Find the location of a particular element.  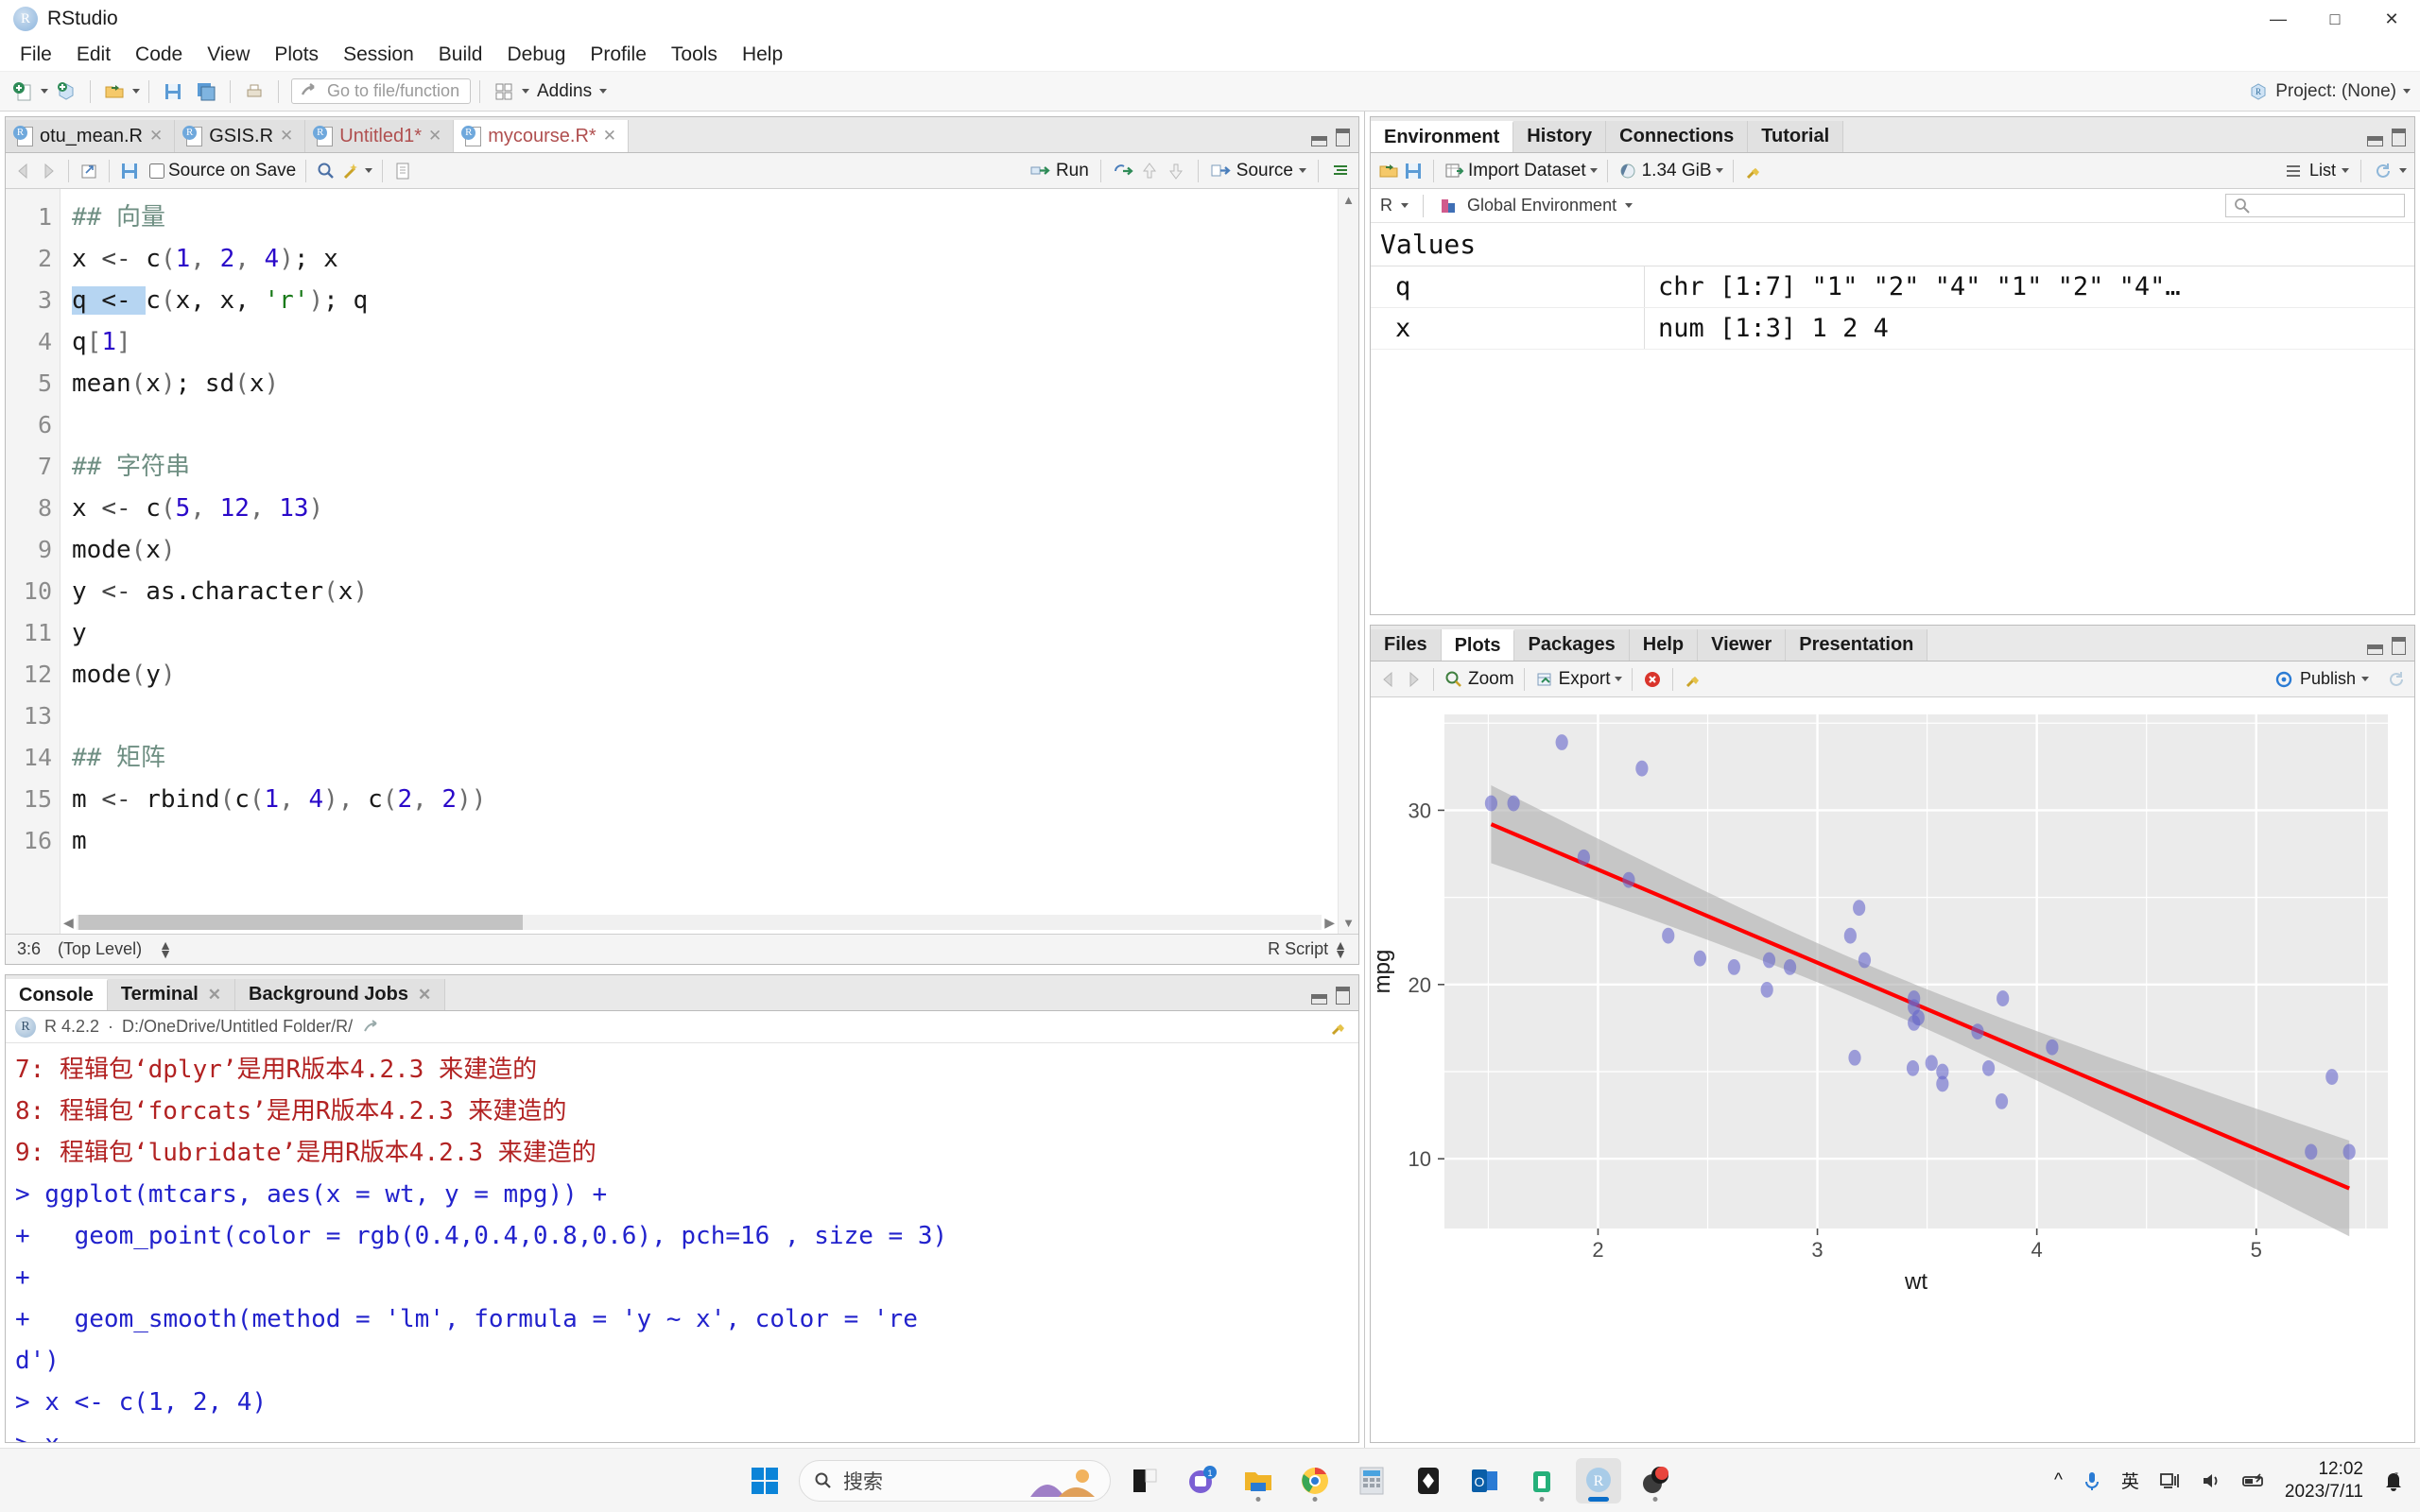

new-project-button is located at coordinates (66, 91).